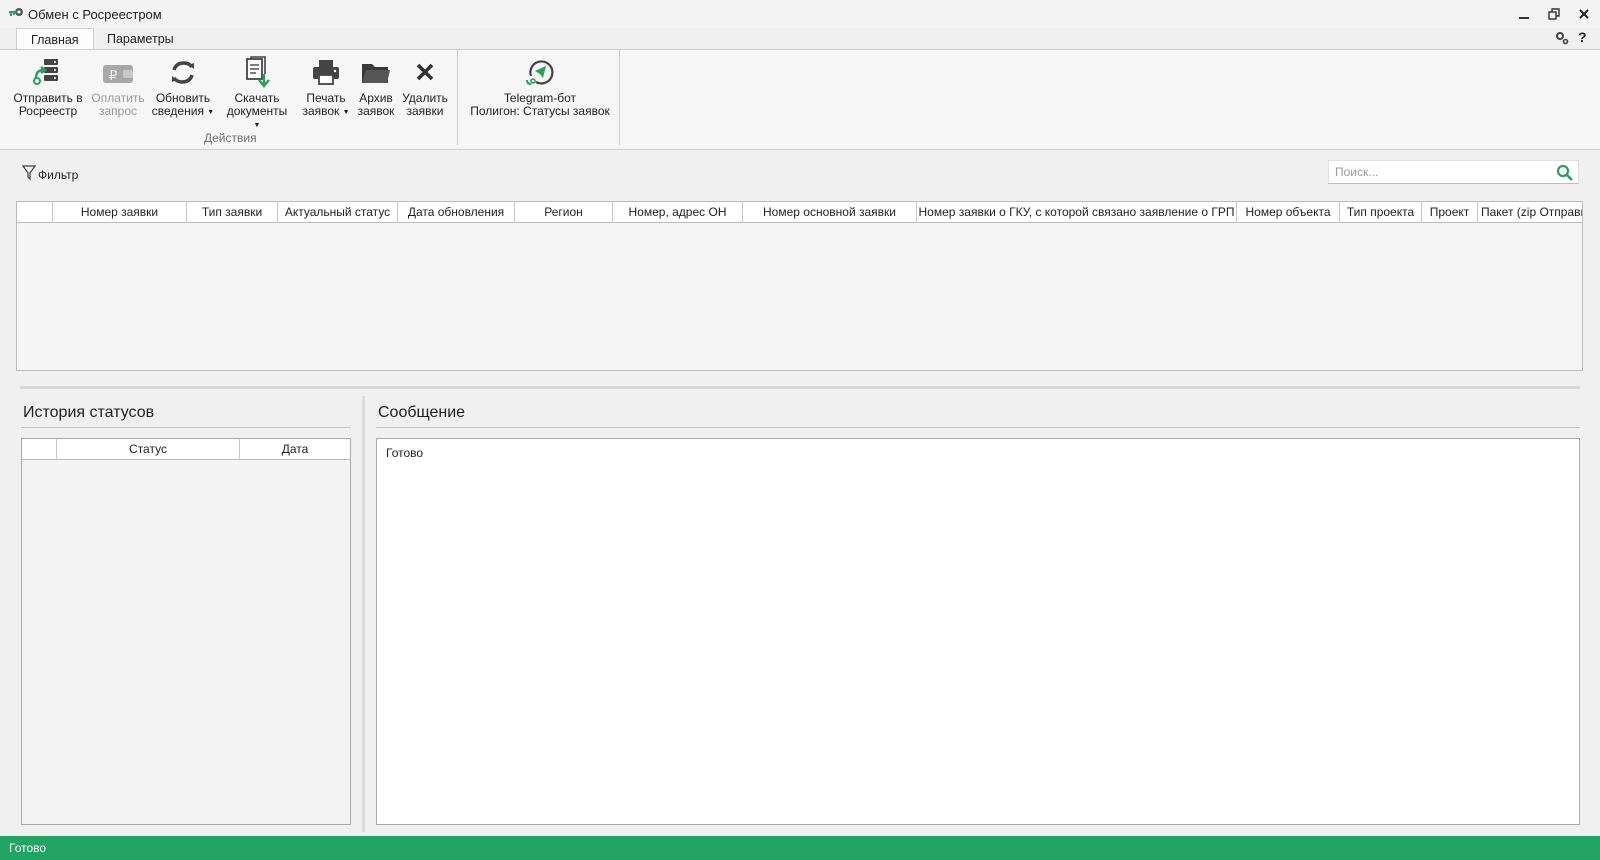 Image resolution: width=1600 pixels, height=860 pixels. I want to click on search-box, so click(1453, 172).